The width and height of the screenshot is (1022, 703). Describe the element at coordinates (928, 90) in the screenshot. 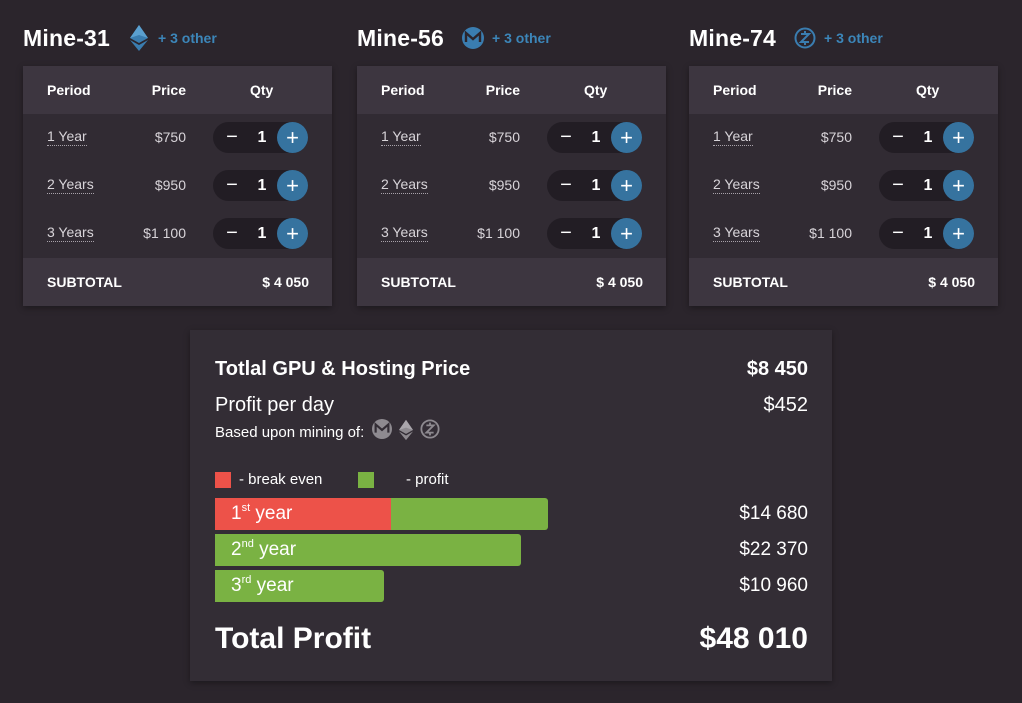

I see `header-qty: Qty` at that location.